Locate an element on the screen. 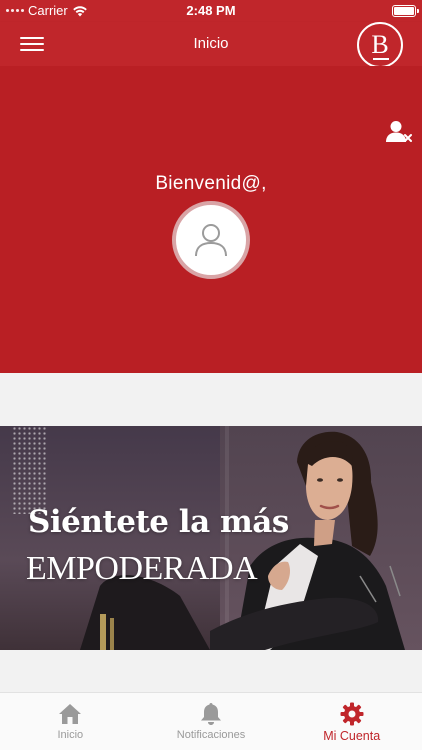 The image size is (422, 750). tab-label-inicio: Inicio is located at coordinates (70, 735).